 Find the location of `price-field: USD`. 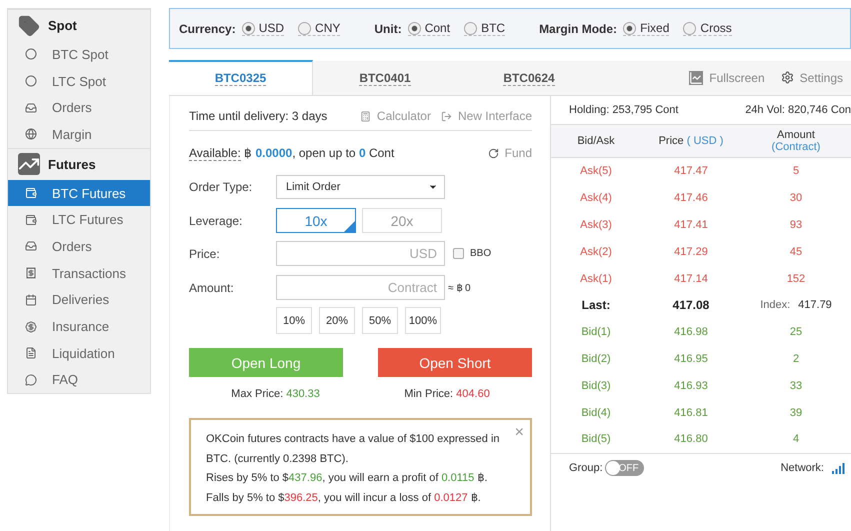

price-field: USD is located at coordinates (360, 253).